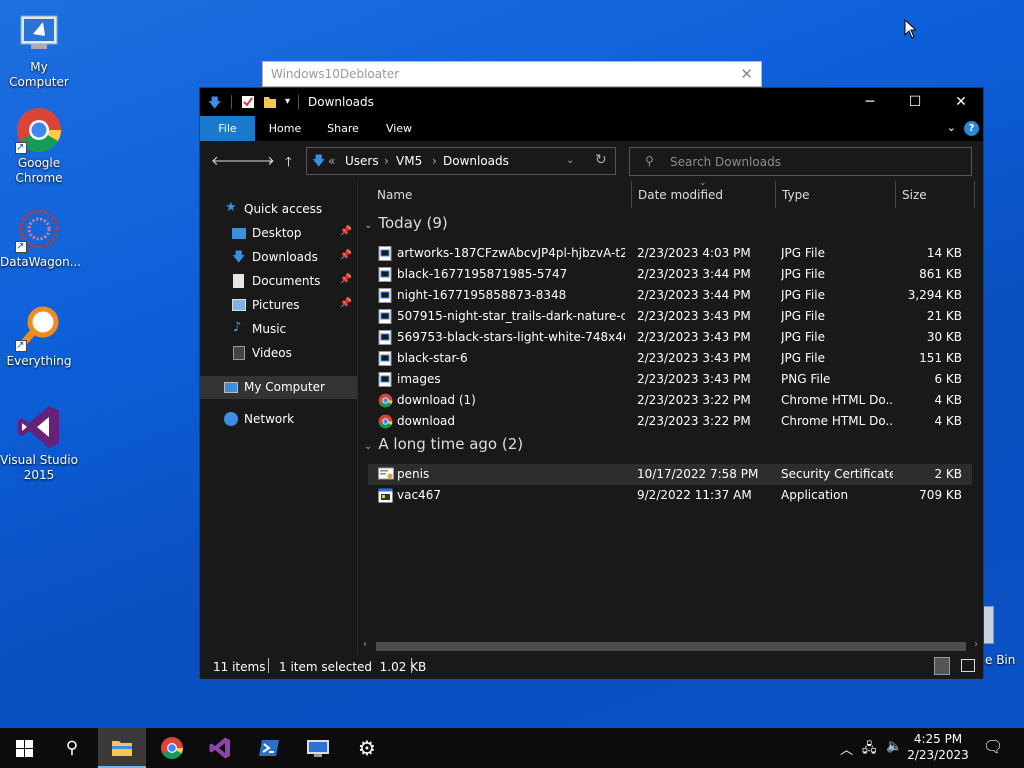 The height and width of the screenshot is (768, 1024). I want to click on horizontal-scrollbar: ‹ ›, so click(670, 646).